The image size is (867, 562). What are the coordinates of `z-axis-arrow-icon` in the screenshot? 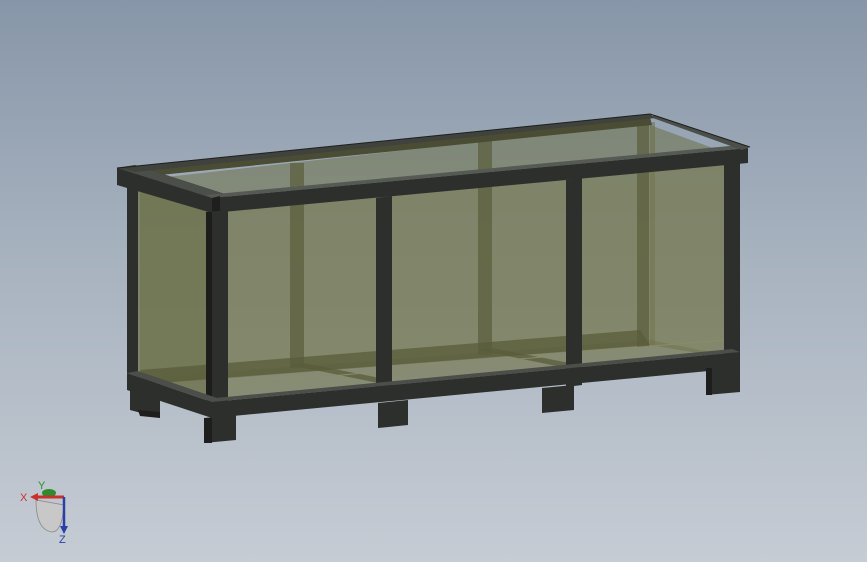 It's located at (64, 530).